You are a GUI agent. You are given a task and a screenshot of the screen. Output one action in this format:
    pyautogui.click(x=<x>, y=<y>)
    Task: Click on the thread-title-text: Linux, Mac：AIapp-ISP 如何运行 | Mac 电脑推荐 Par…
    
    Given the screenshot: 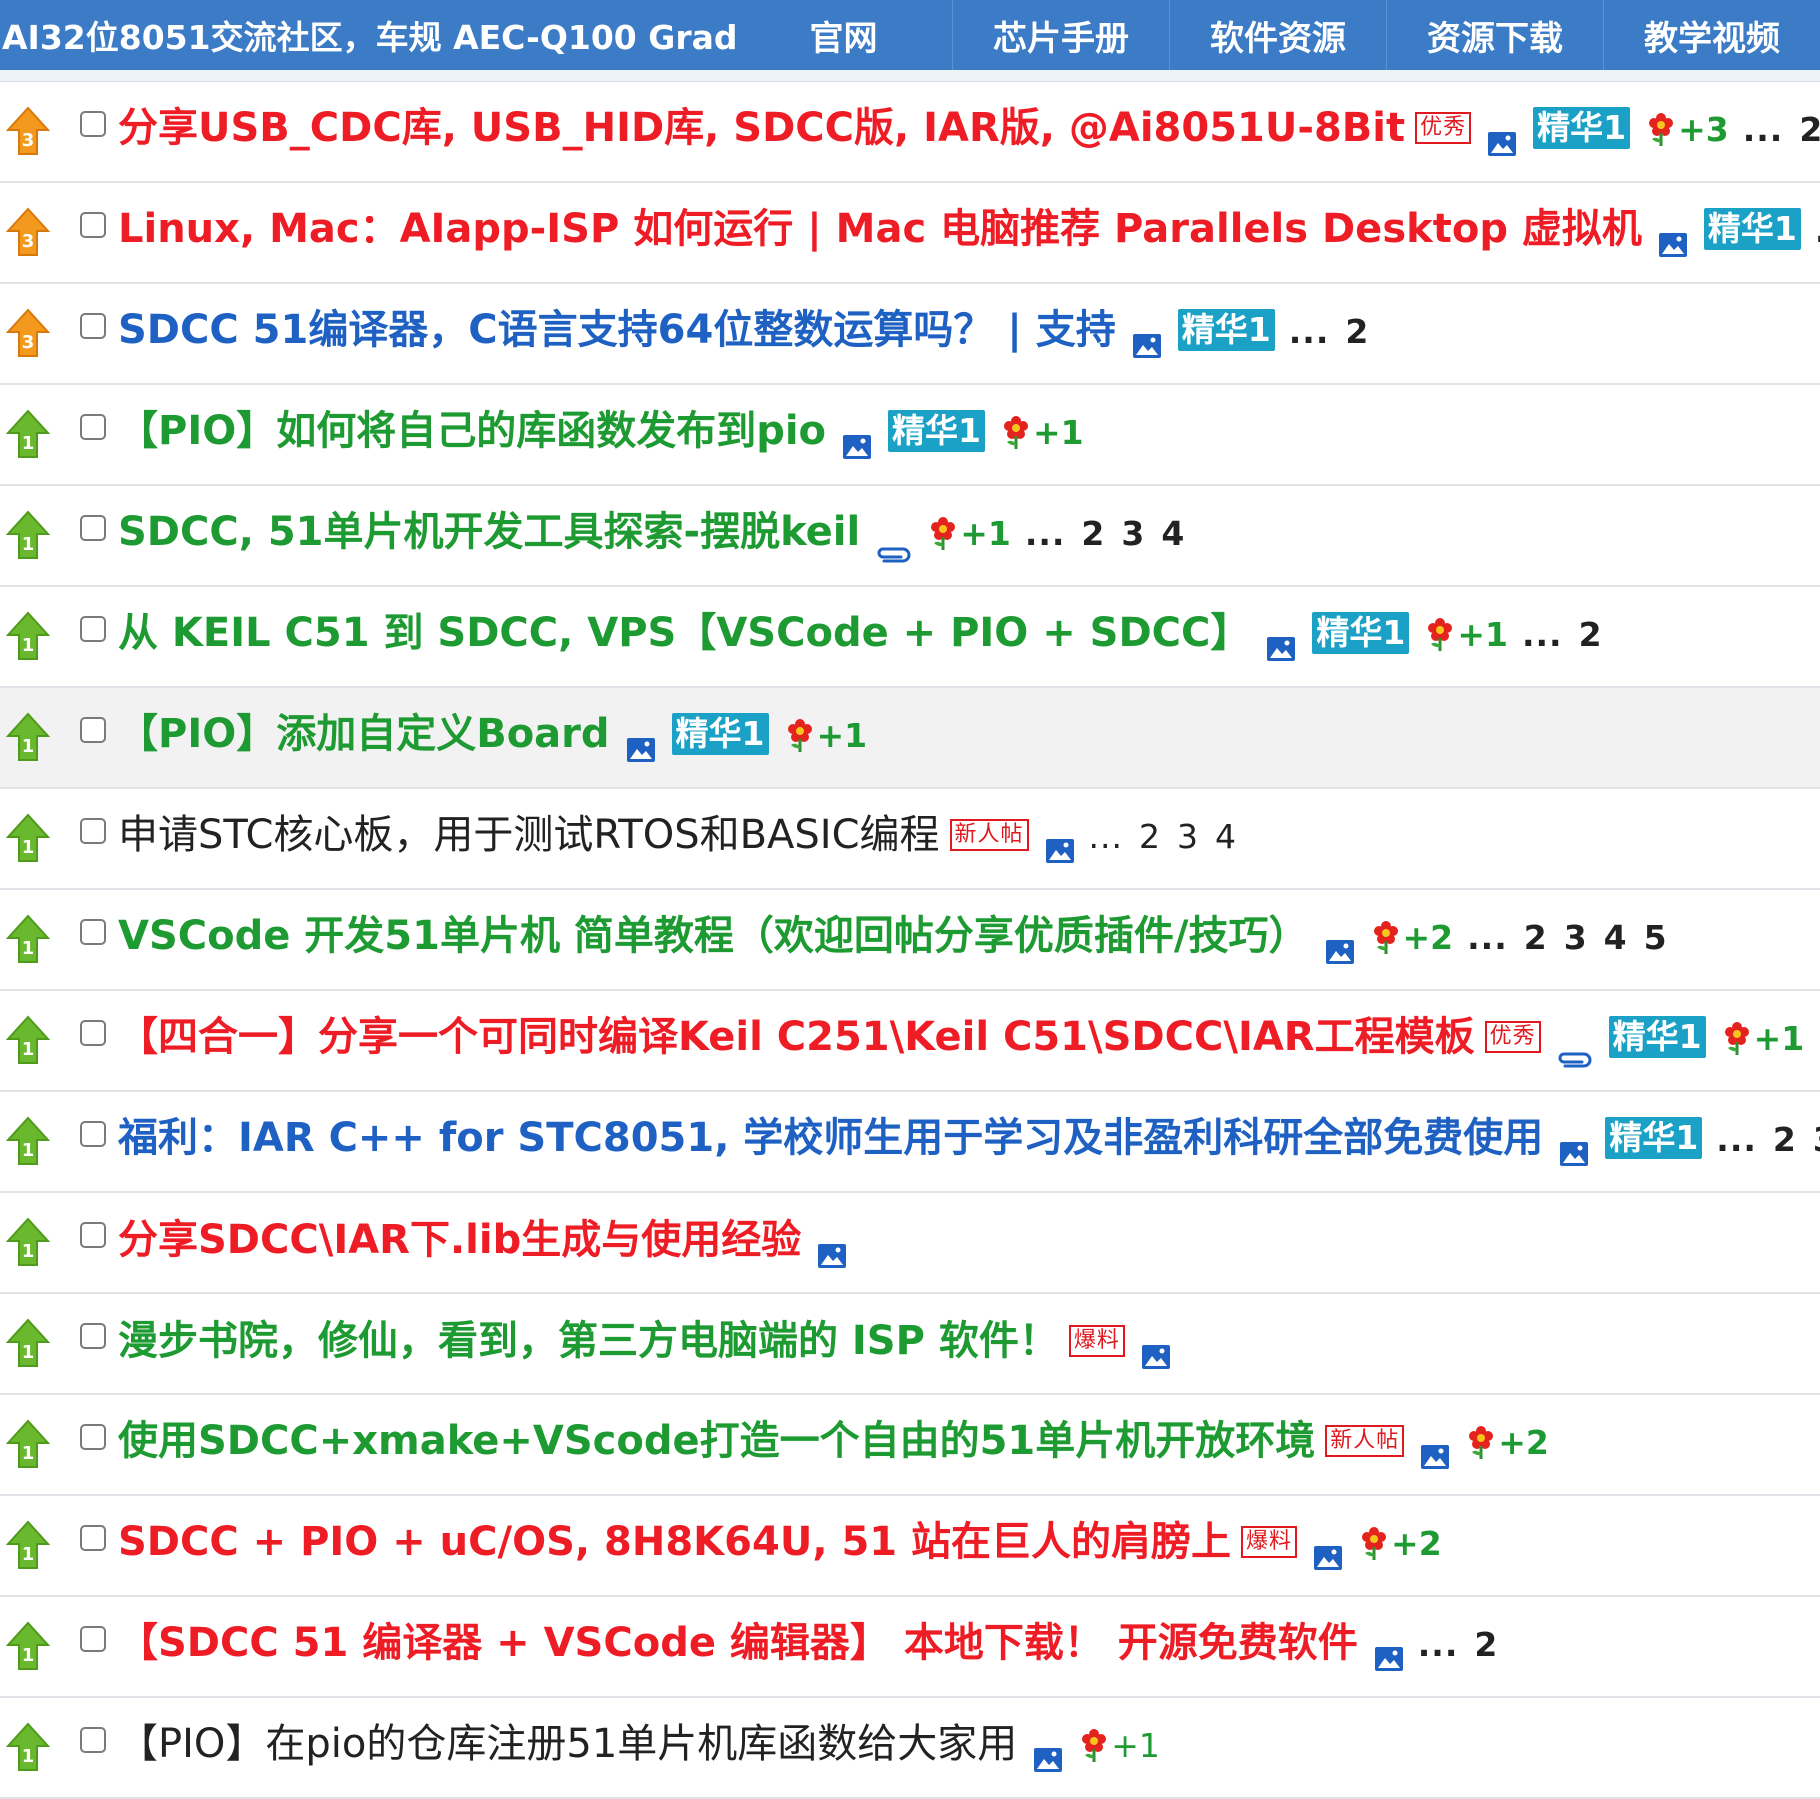 What is the action you would take?
    pyautogui.click(x=880, y=229)
    